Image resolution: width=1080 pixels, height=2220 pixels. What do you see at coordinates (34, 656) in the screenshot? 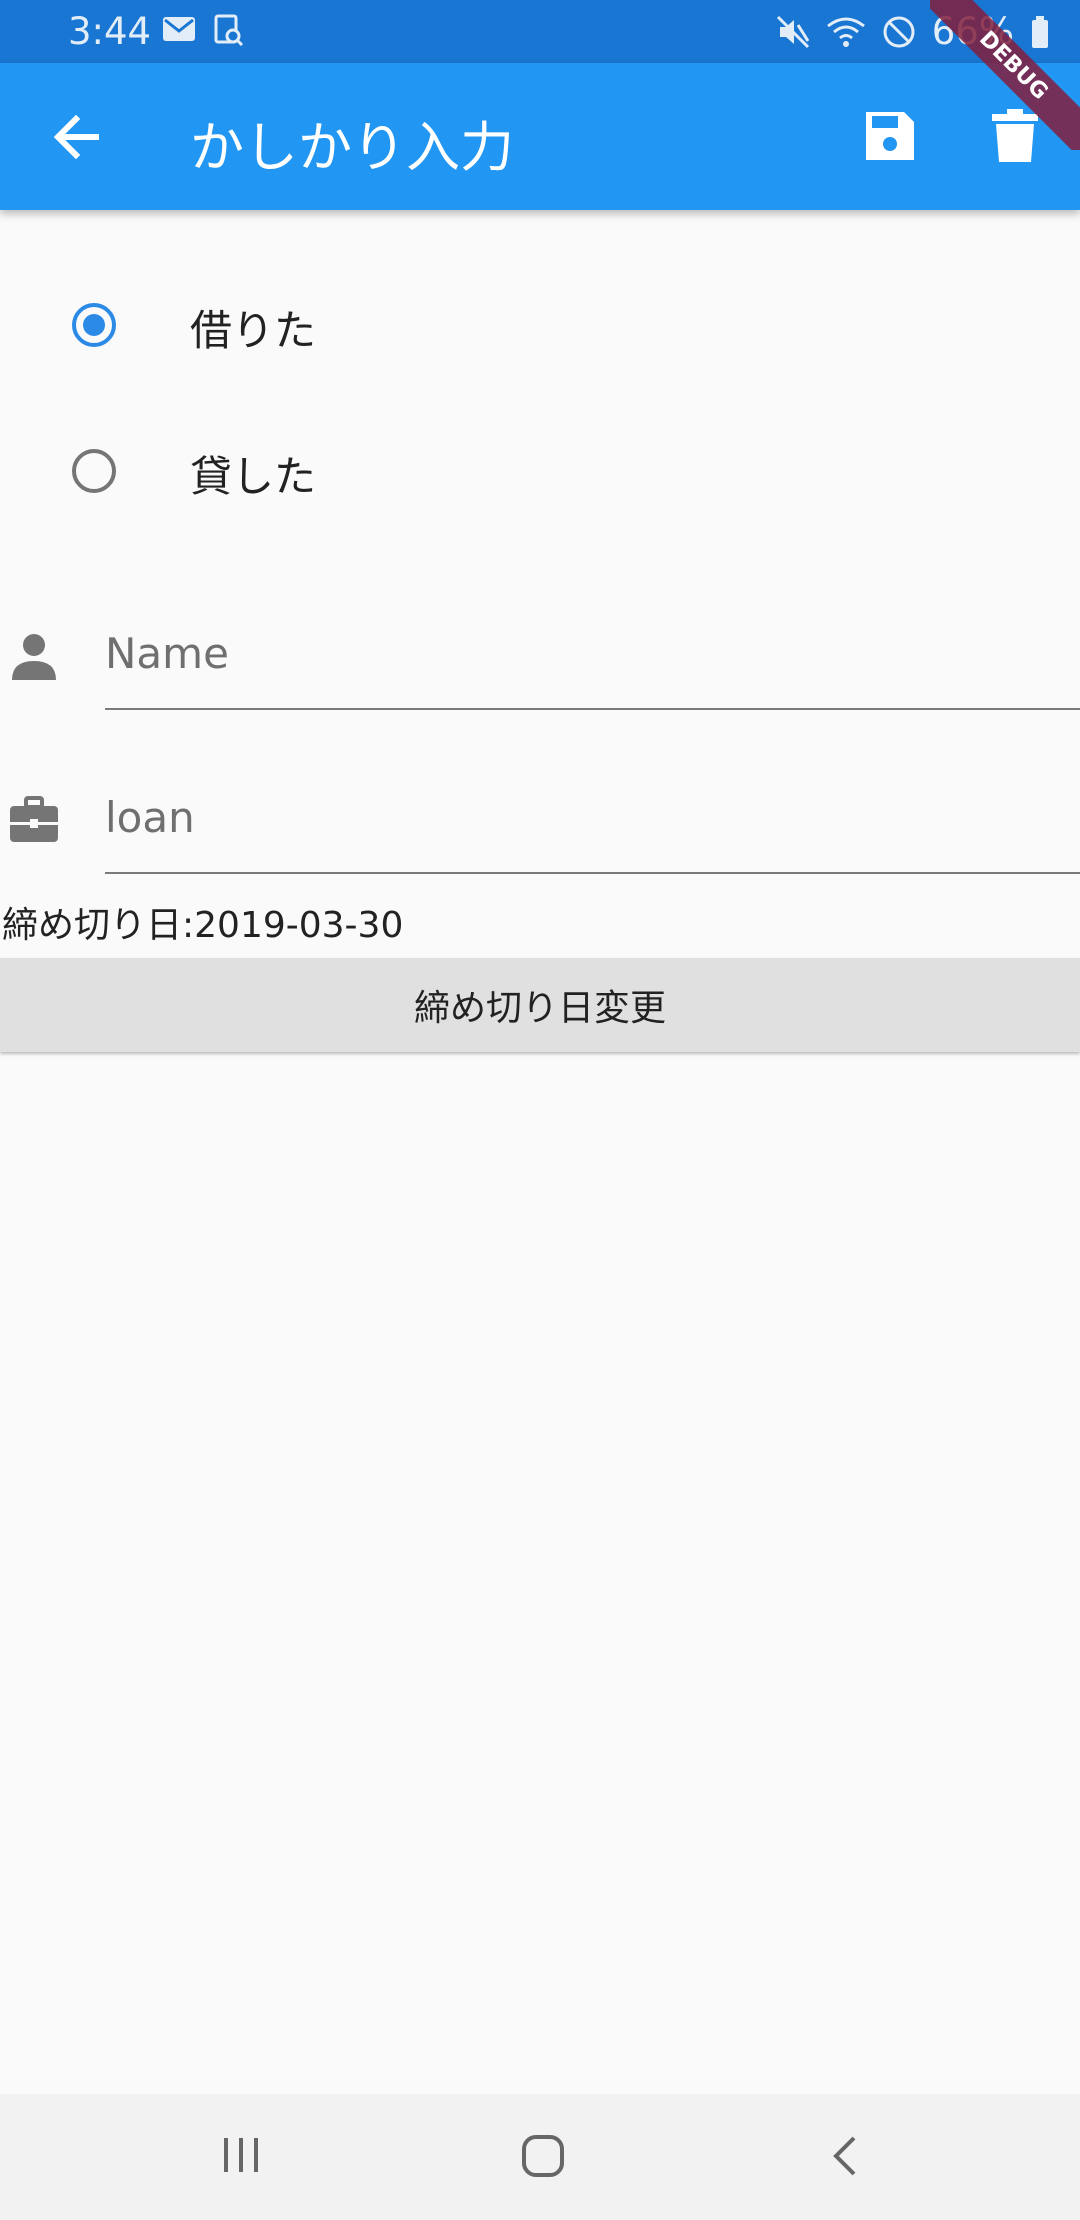
I see `person-icon` at bounding box center [34, 656].